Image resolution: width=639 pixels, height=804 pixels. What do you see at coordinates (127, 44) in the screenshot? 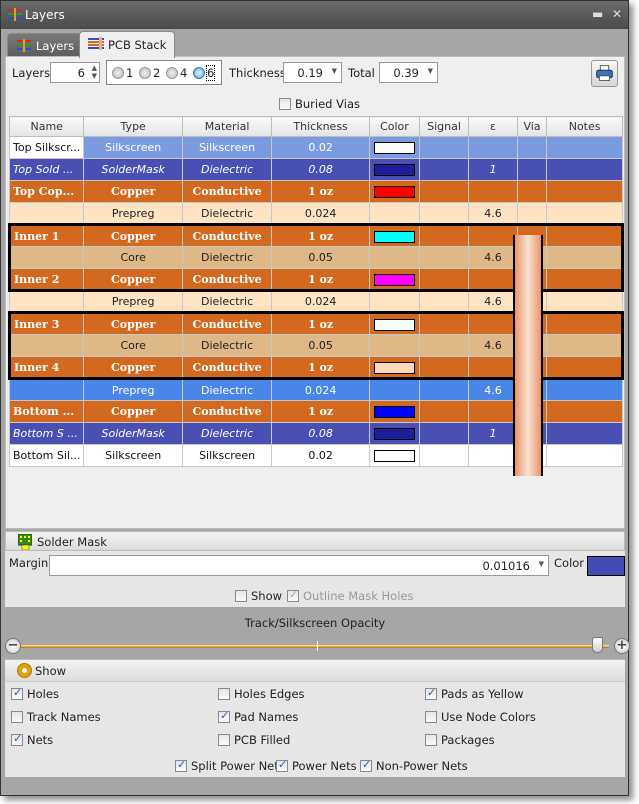
I see `tab-pcb-stack: PCB Stack` at bounding box center [127, 44].